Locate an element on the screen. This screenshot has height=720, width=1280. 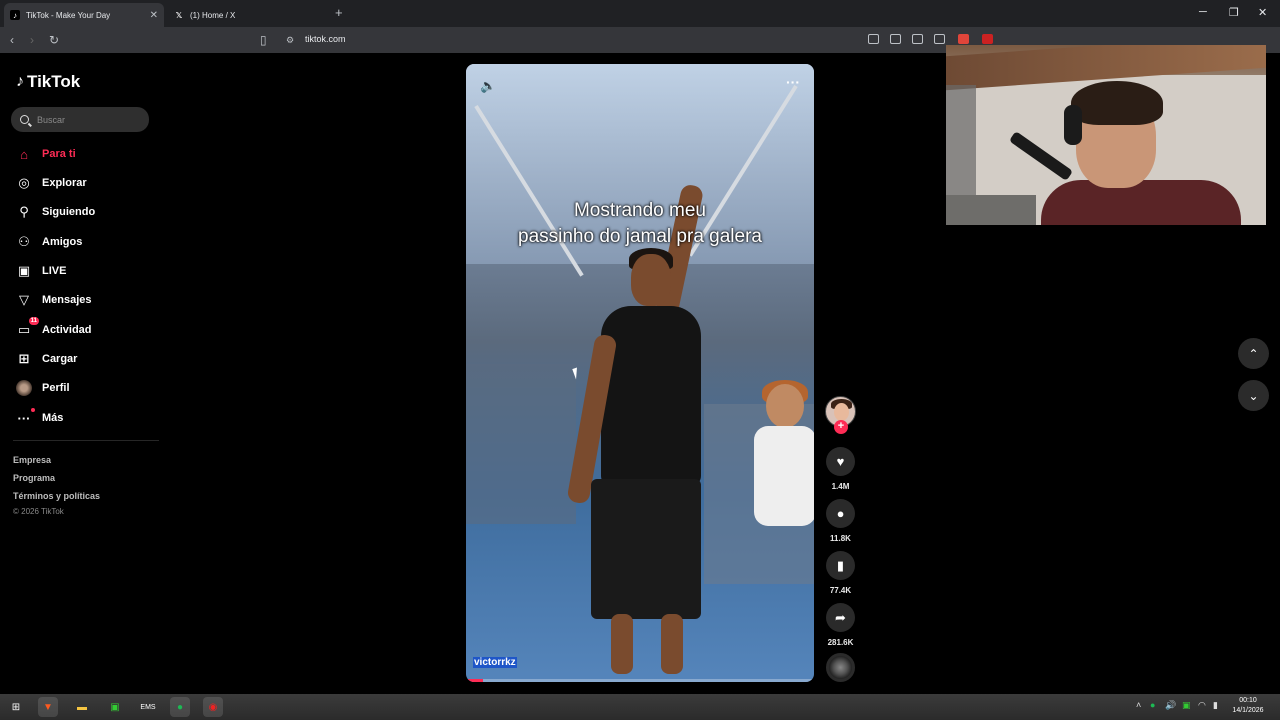
avatar-face is located at coordinates (841, 412).